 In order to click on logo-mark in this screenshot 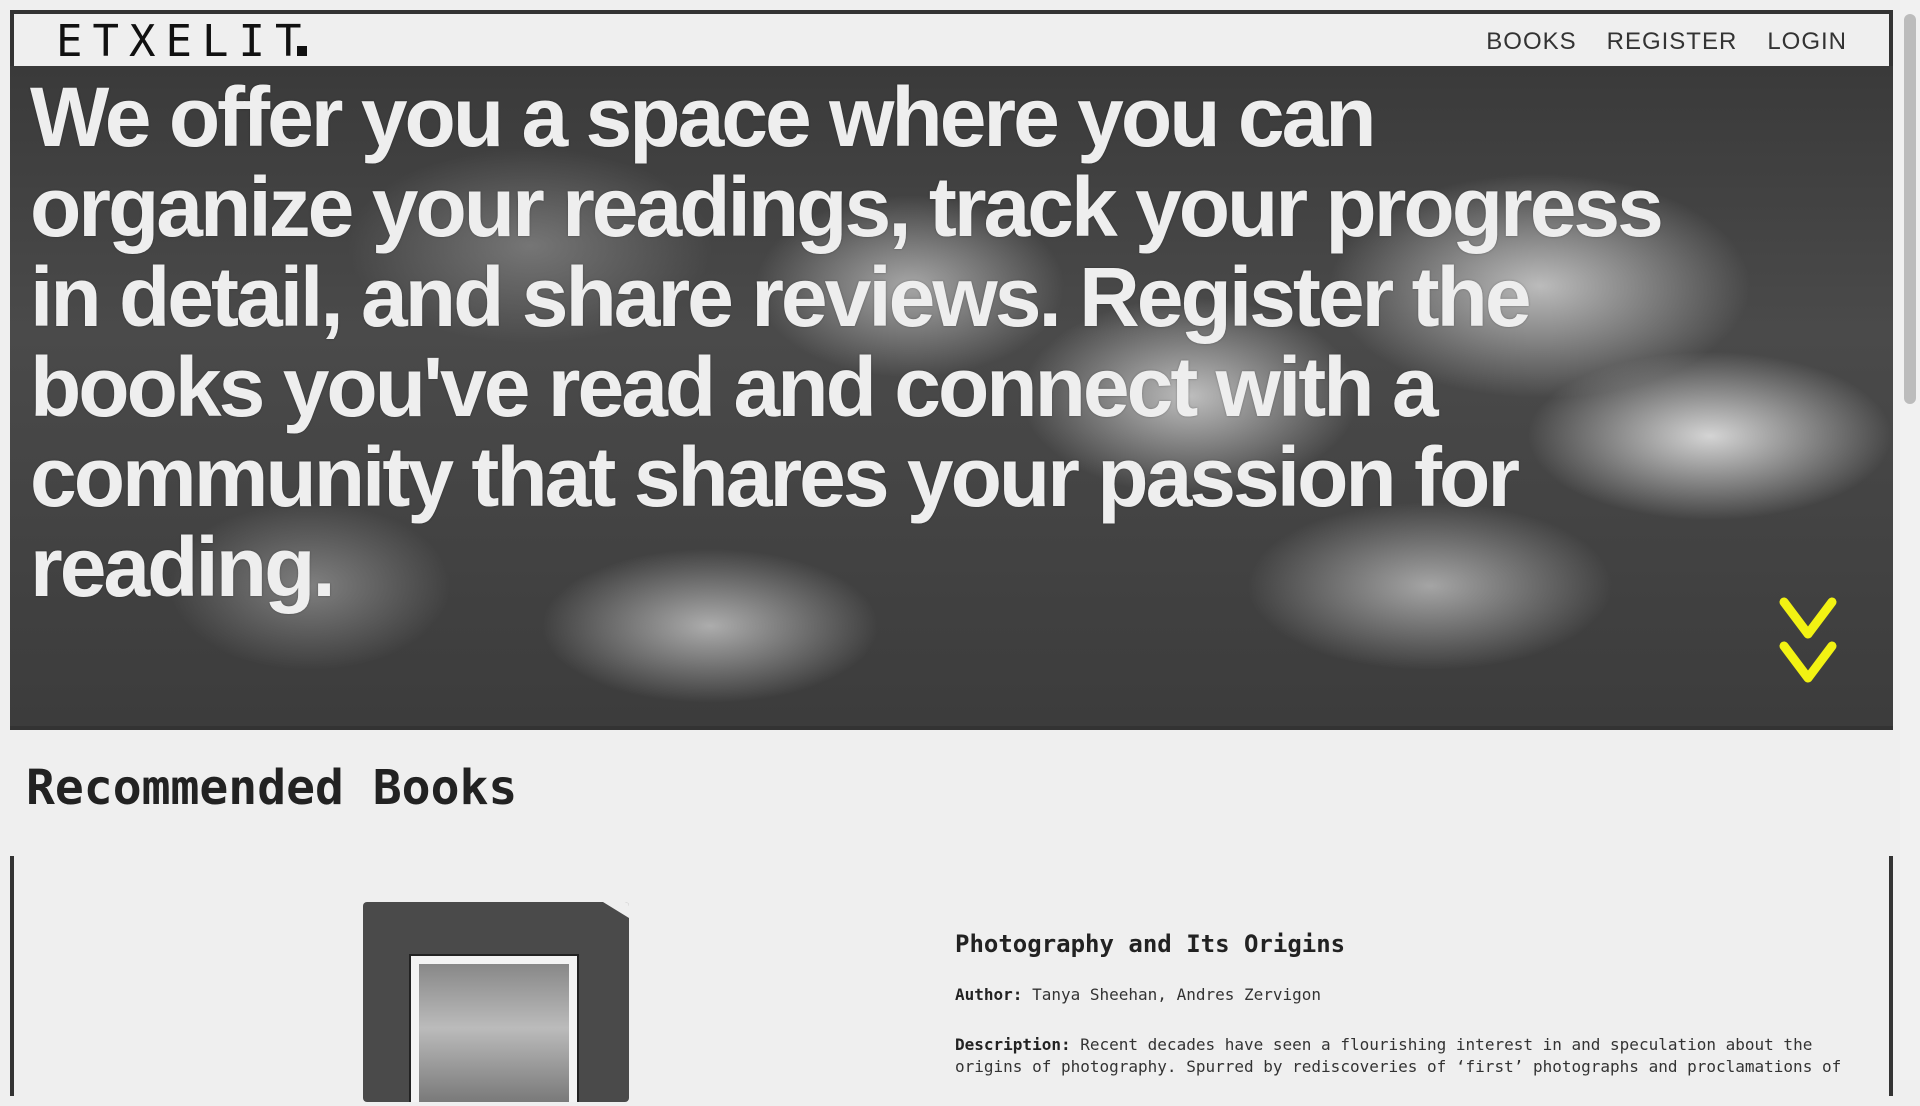, I will do `click(302, 51)`.